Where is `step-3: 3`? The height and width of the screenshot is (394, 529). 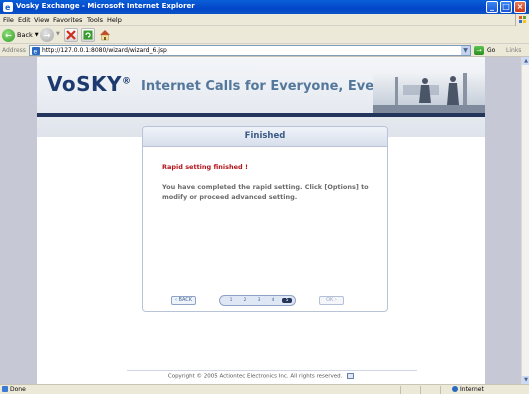
step-3: 3 is located at coordinates (259, 300).